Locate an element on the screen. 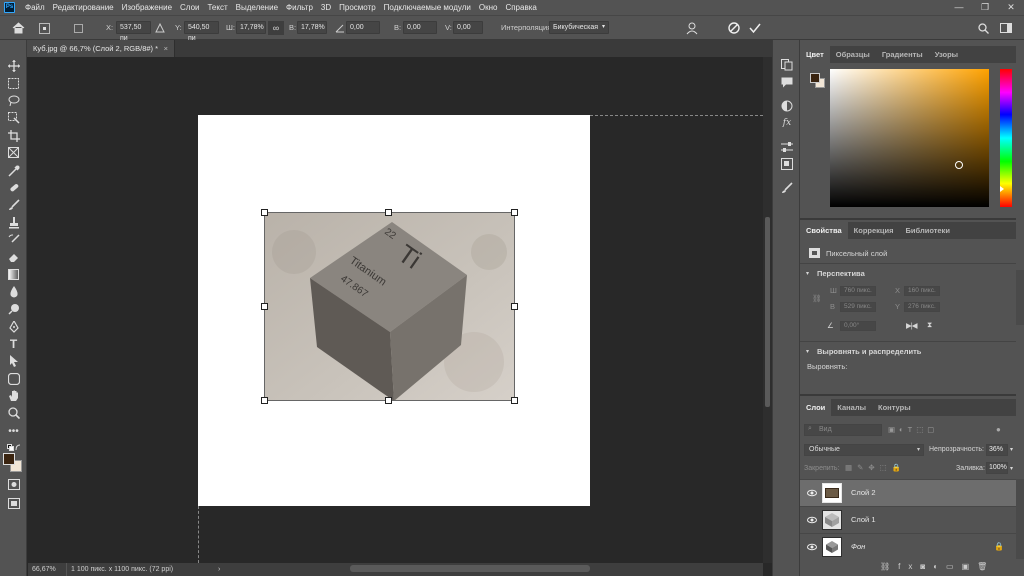  color-panel-foreground-swatch is located at coordinates (815, 78).